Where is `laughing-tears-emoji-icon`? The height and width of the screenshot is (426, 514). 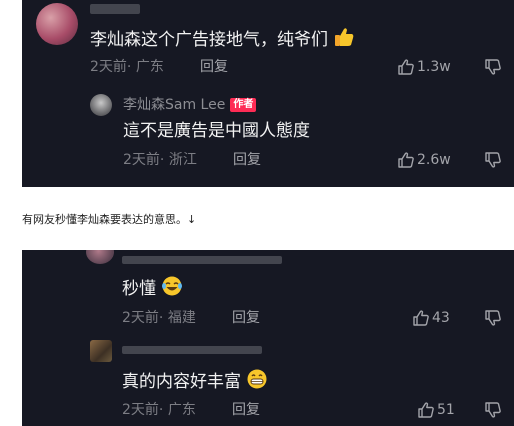
laughing-tears-emoji-icon is located at coordinates (172, 286).